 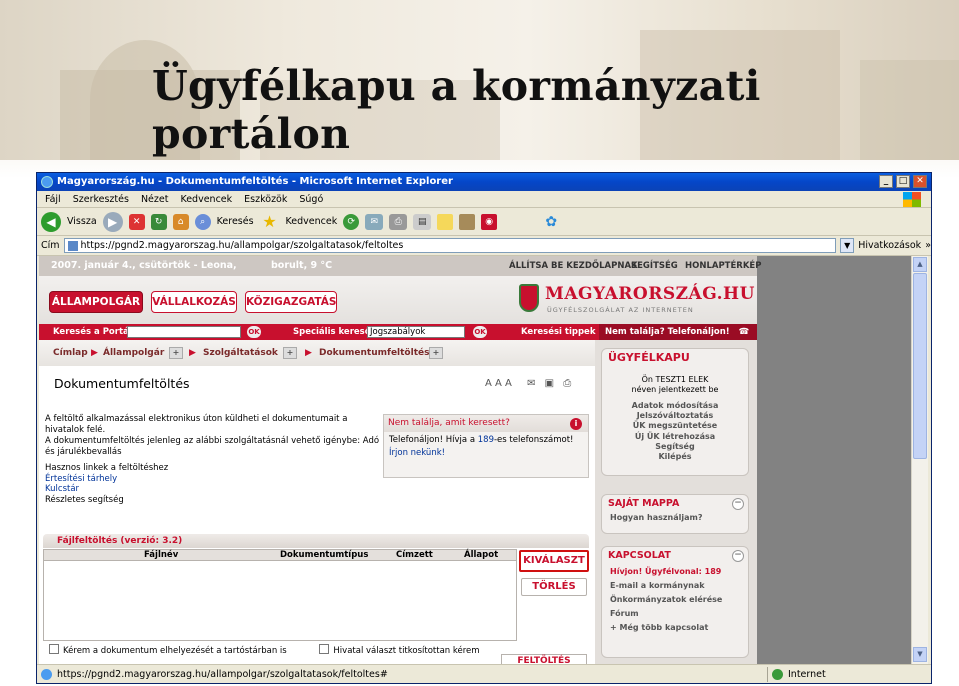 I want to click on menu-tools: Eszközök, so click(x=265, y=199).